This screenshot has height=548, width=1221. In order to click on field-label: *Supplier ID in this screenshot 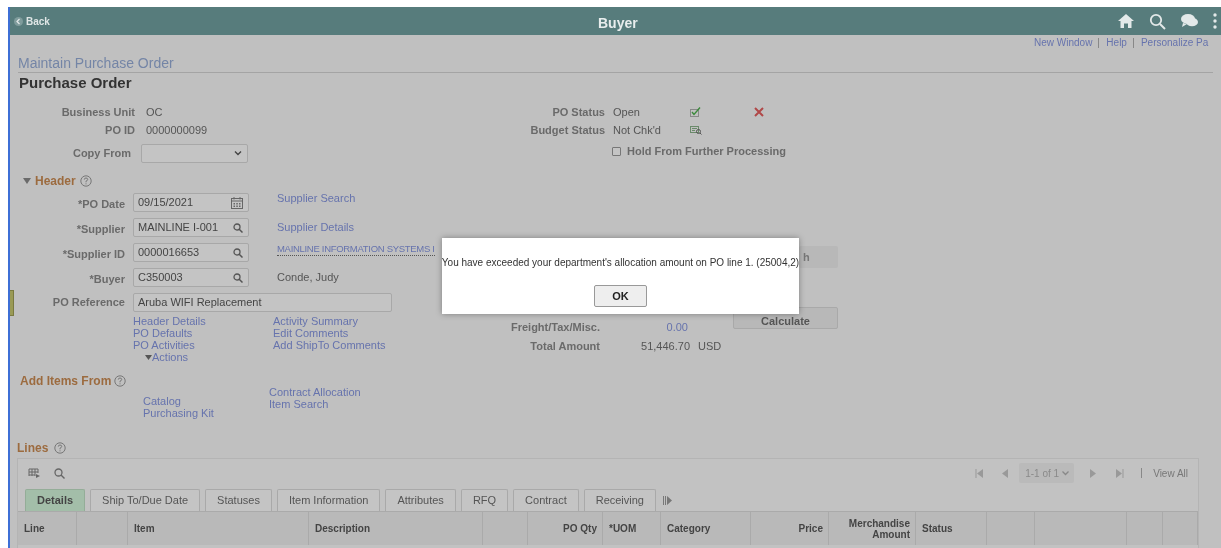, I will do `click(93, 254)`.